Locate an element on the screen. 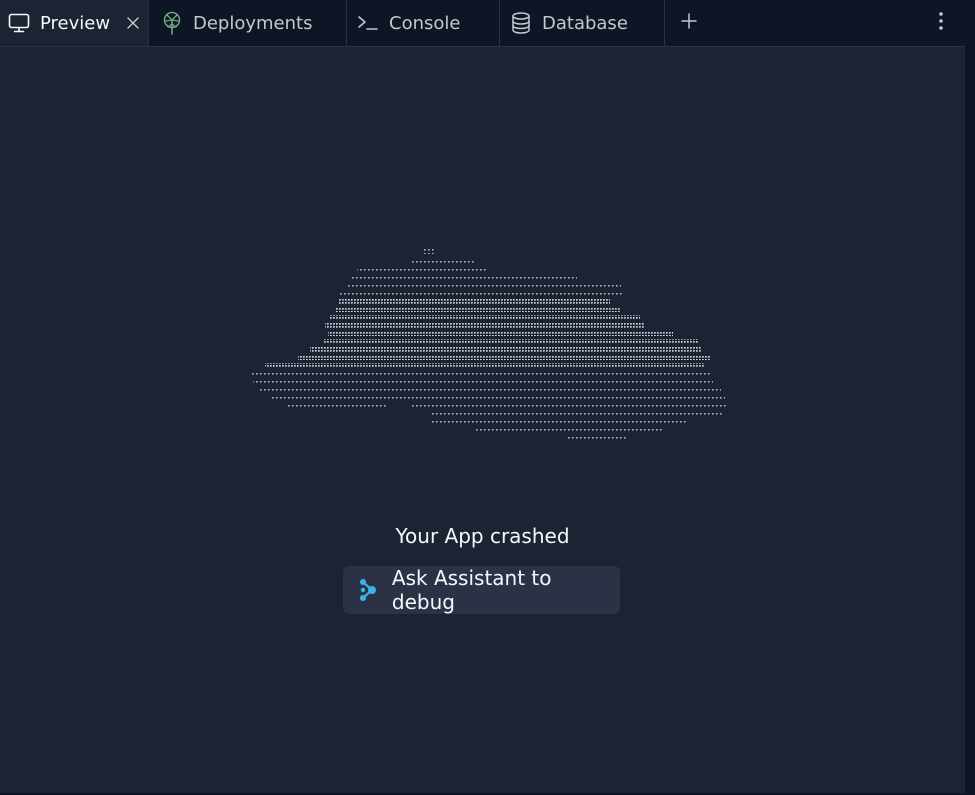 This screenshot has width=975, height=795. crash-message: Your App crashed is located at coordinates (482, 536).